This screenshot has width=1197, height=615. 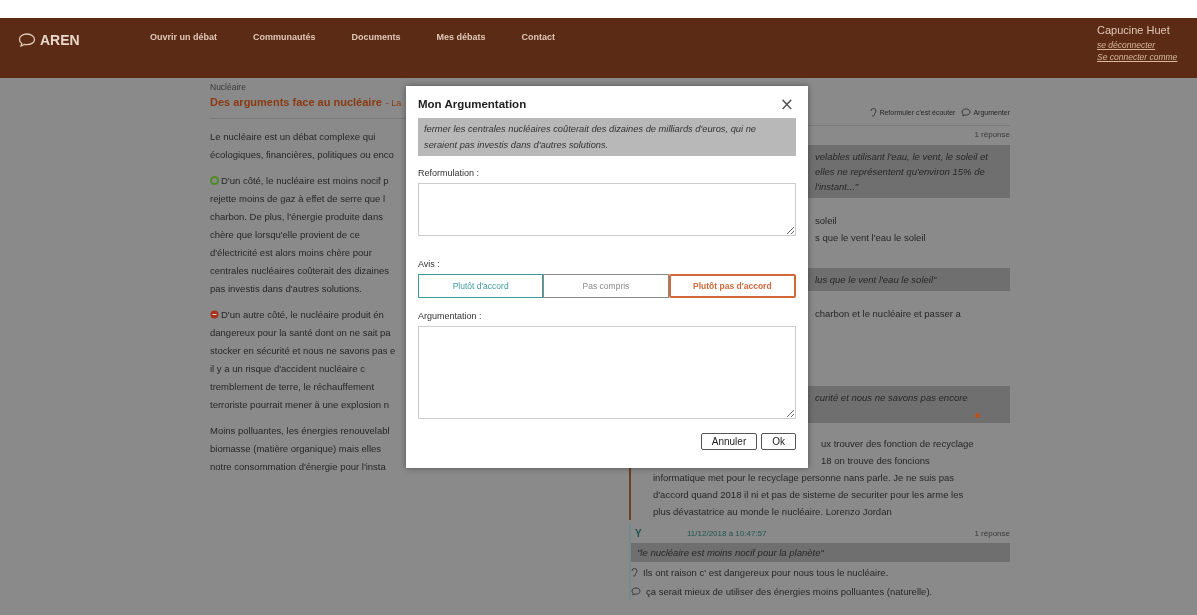 I want to click on opinion-button: Plutôt pas d'accord, so click(x=732, y=286).